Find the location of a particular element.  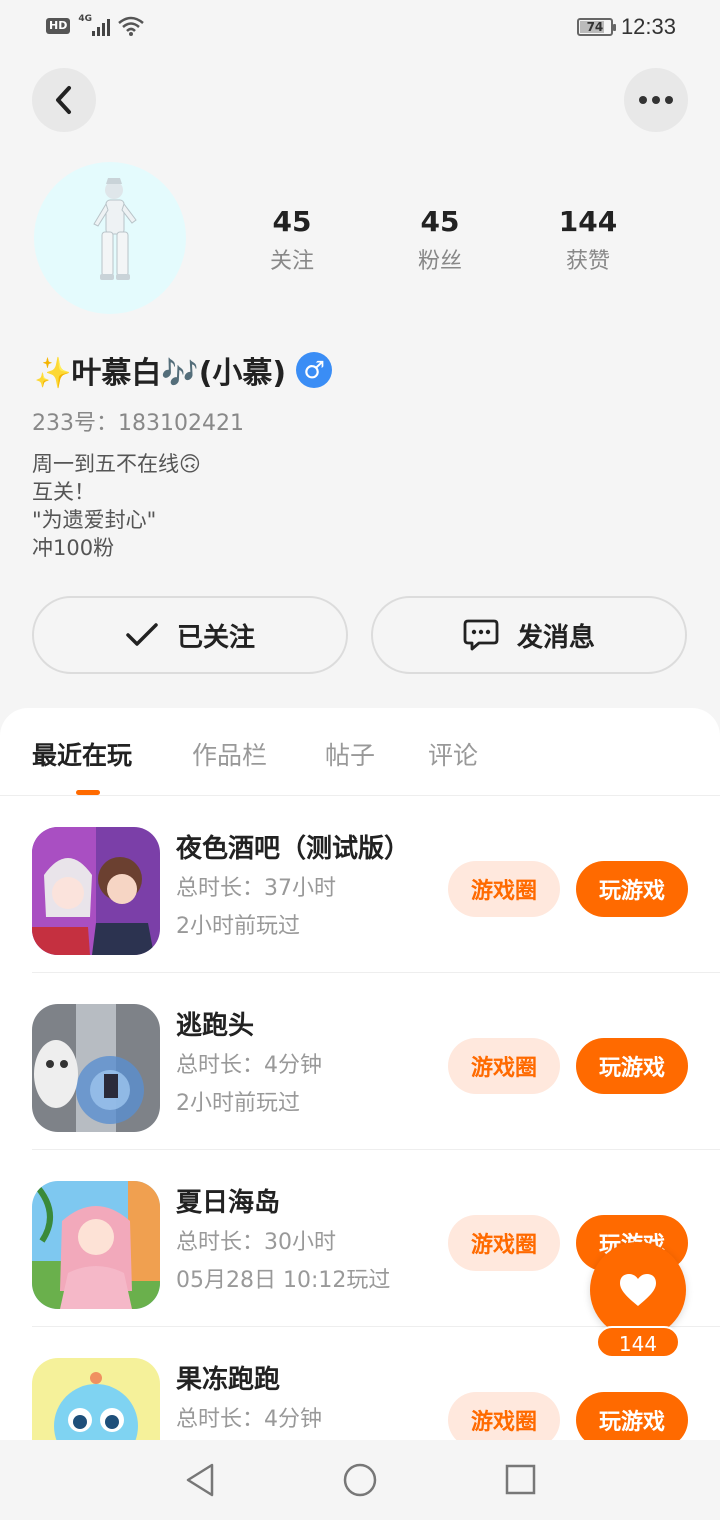

chevron-left-icon is located at coordinates (63, 100).